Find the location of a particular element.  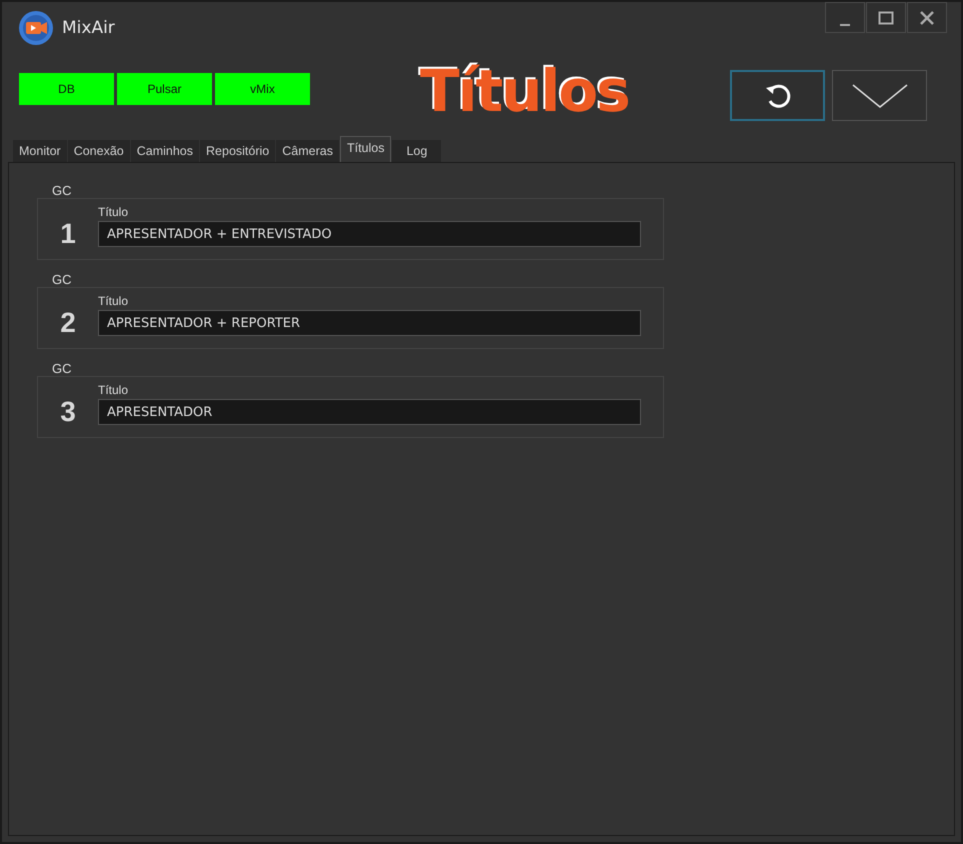

close-icon is located at coordinates (927, 17).